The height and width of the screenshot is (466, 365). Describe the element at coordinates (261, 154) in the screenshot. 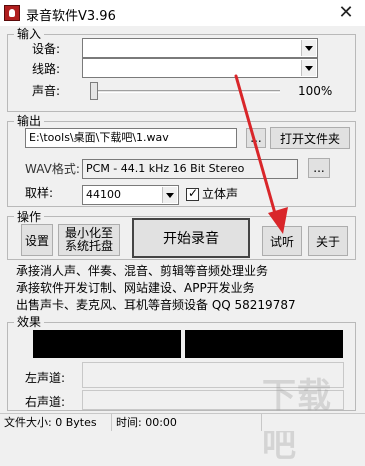

I see `annotation-arrow` at that location.